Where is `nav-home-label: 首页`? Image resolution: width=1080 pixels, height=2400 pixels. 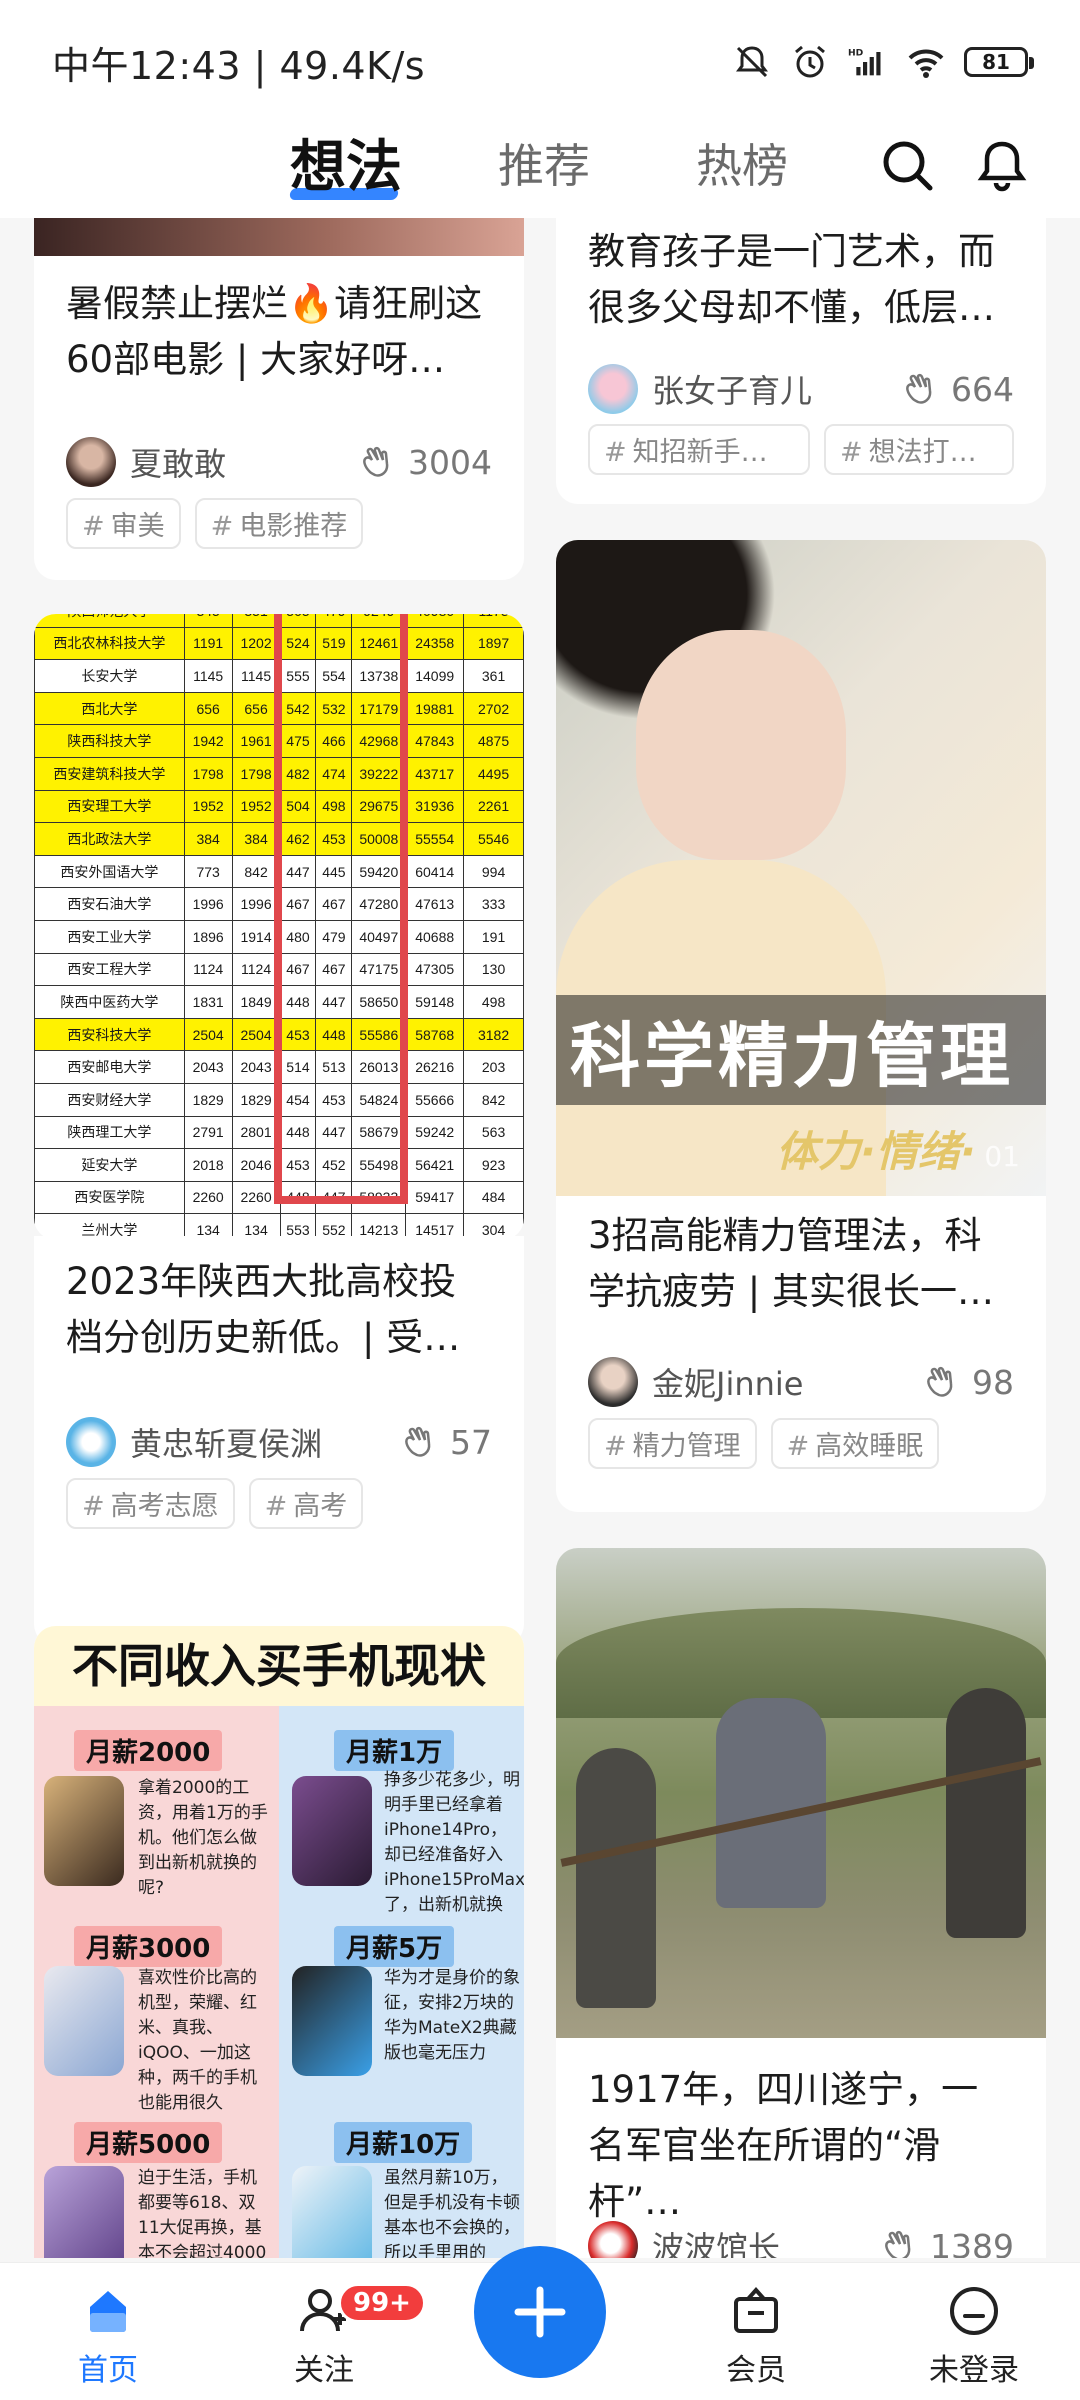
nav-home-label: 首页 is located at coordinates (108, 2370).